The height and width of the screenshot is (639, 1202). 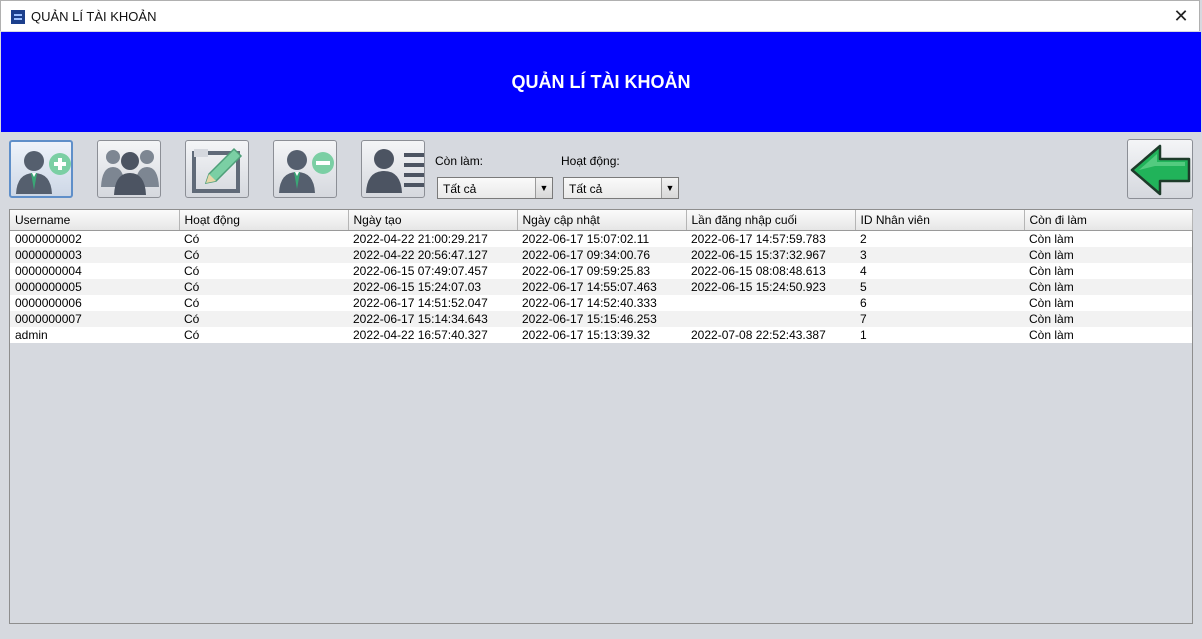 I want to click on table-cell: 3, so click(x=939, y=255).